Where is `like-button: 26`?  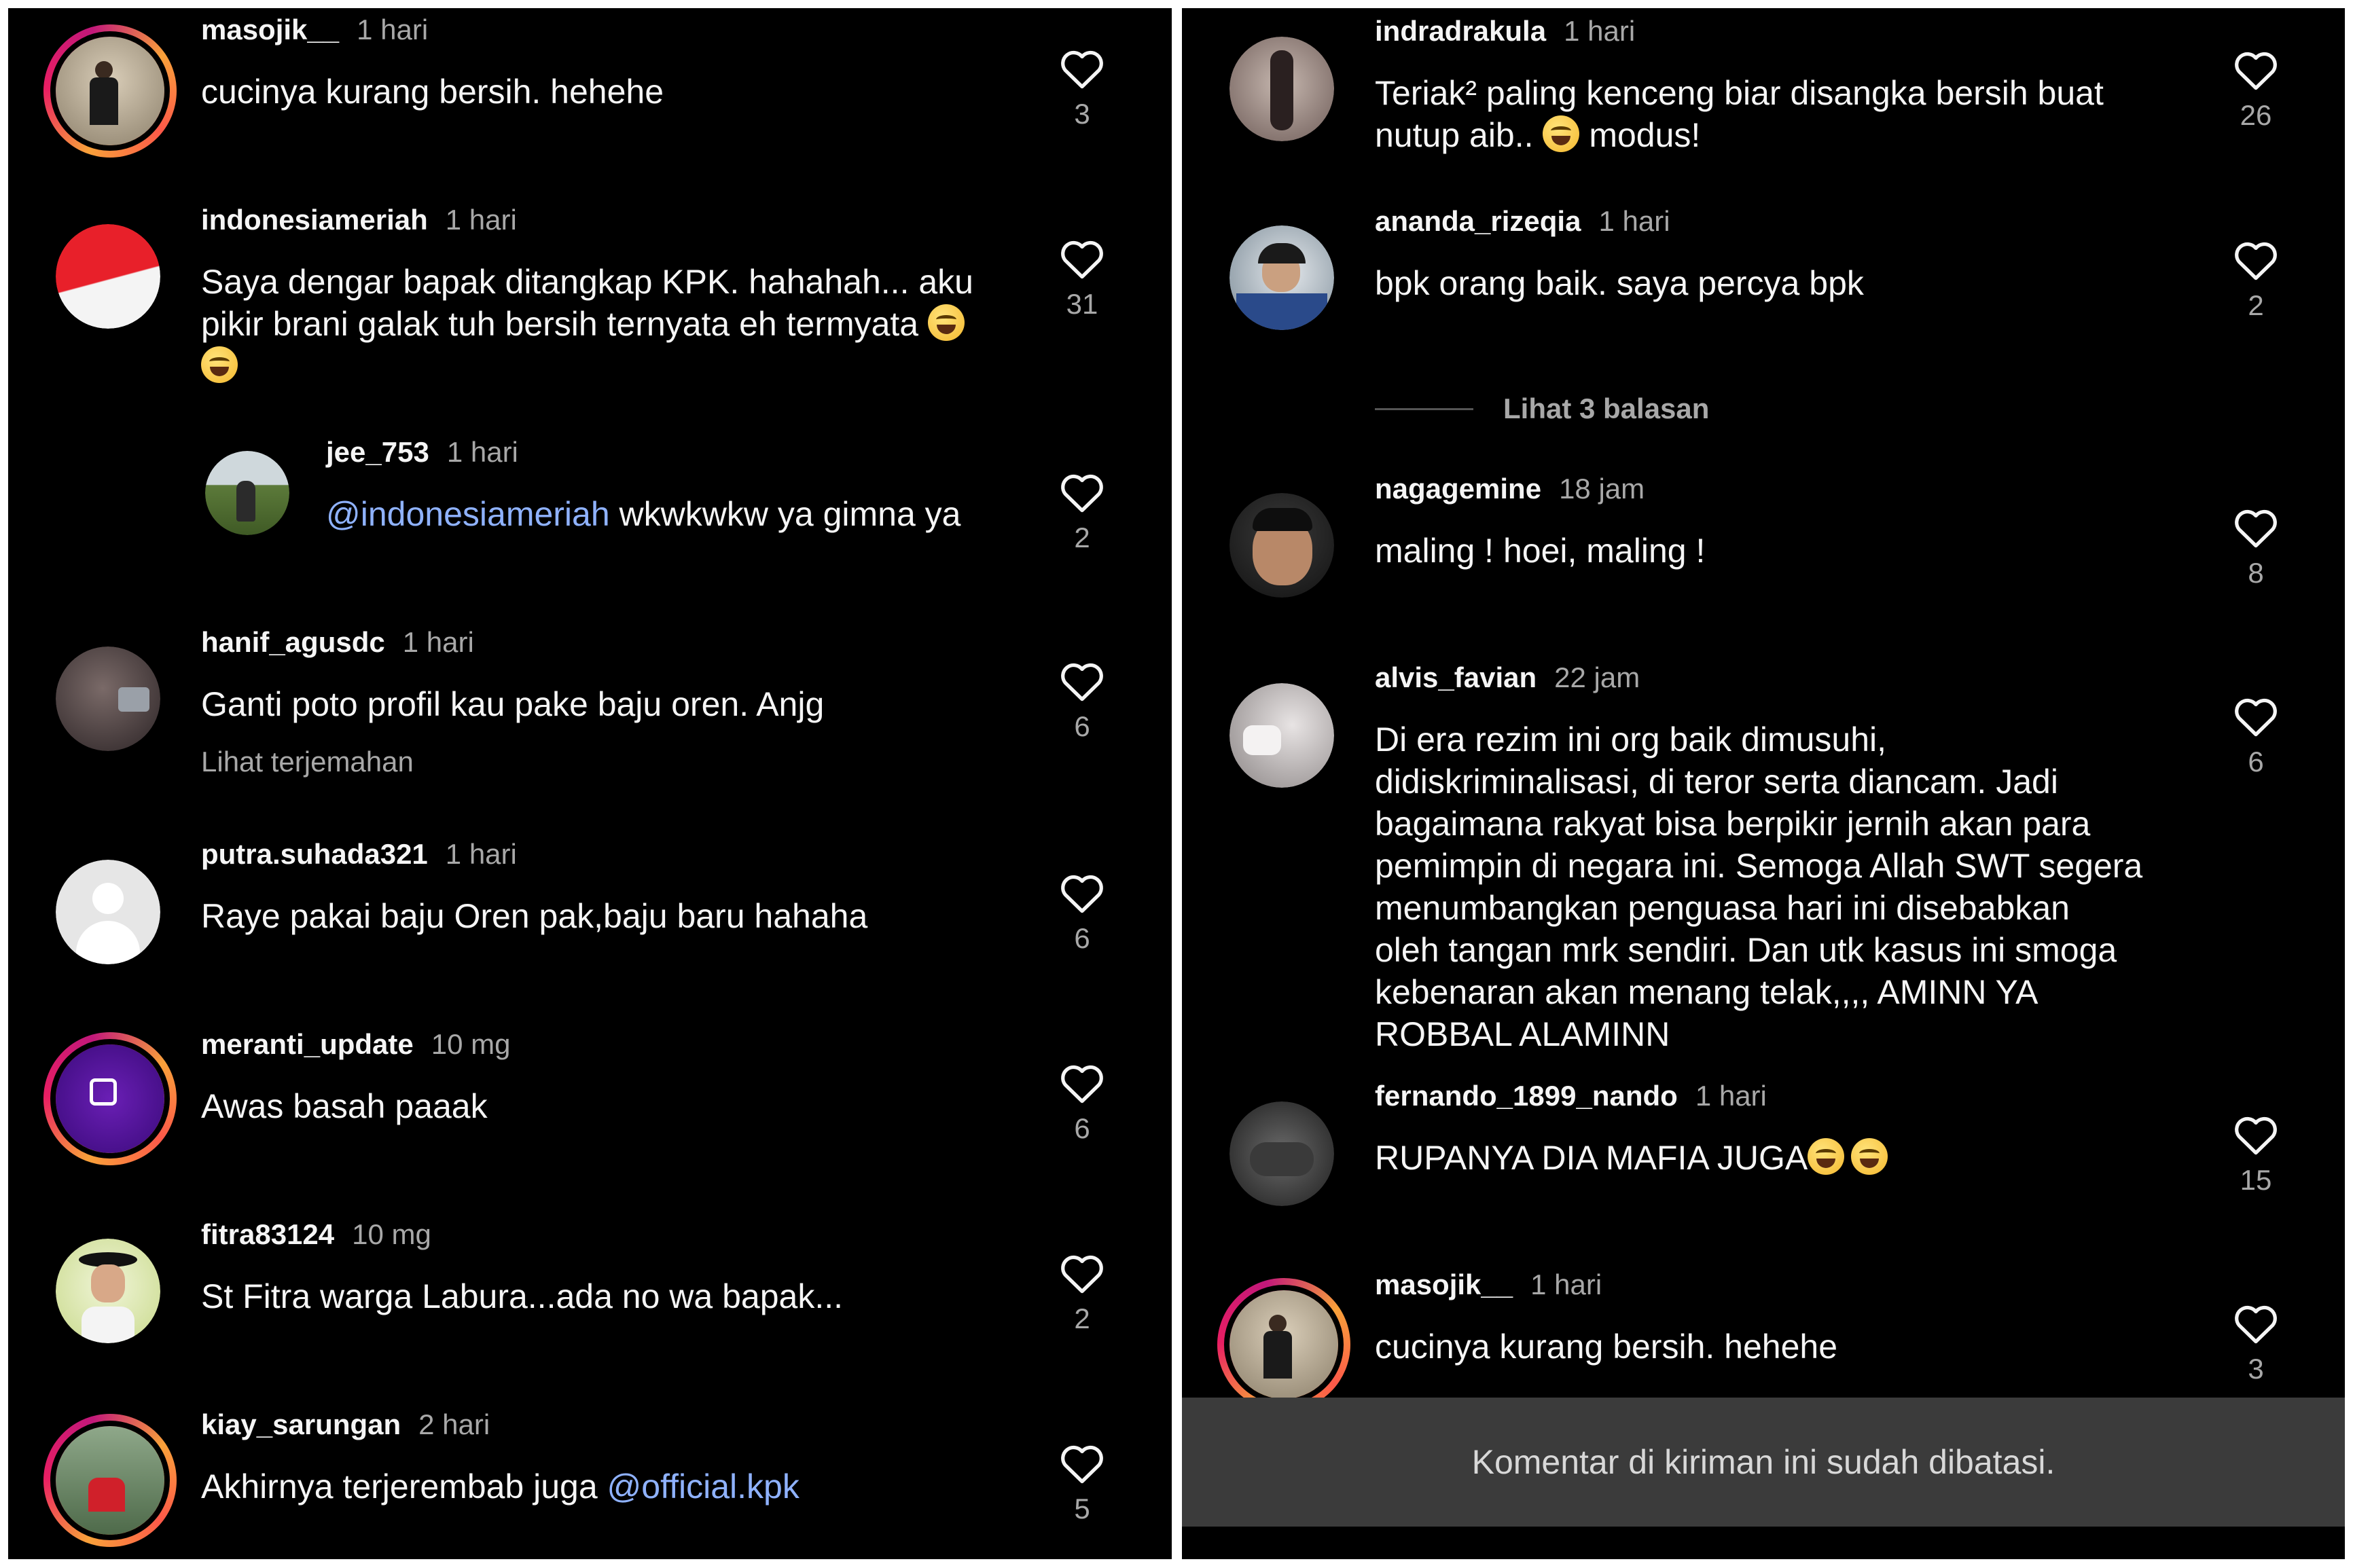 like-button: 26 is located at coordinates (2255, 90).